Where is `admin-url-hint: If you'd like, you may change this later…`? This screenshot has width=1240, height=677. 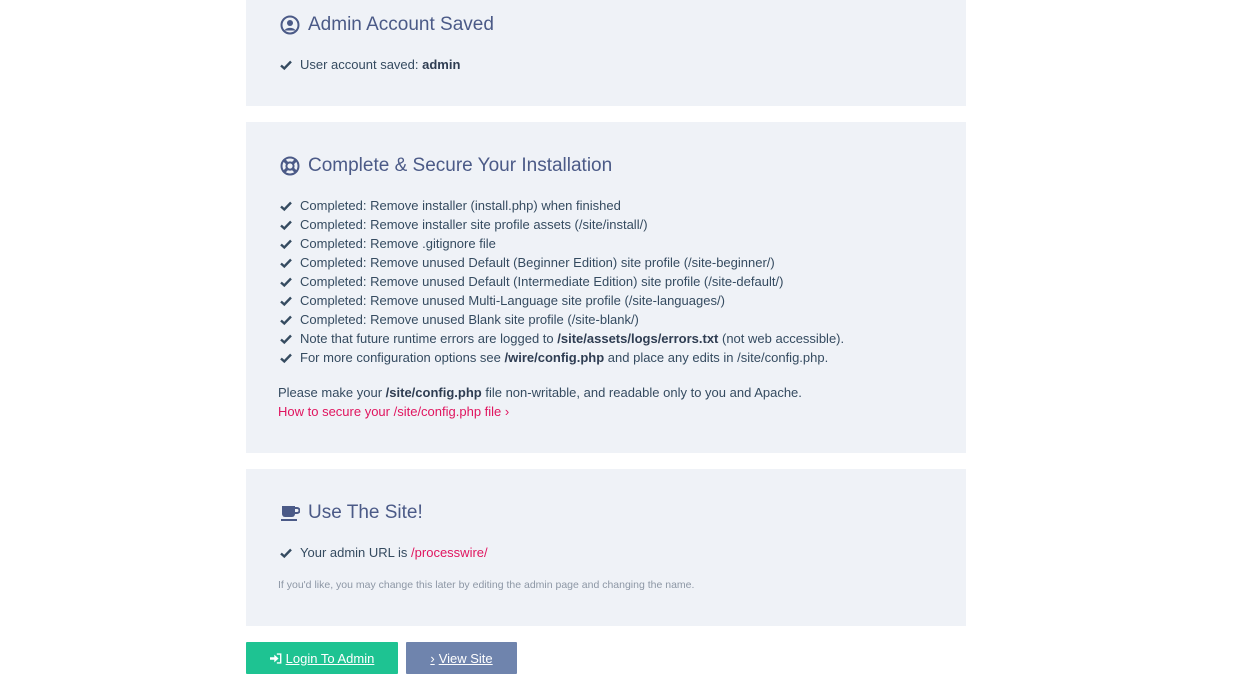 admin-url-hint: If you'd like, you may change this later… is located at coordinates (486, 585).